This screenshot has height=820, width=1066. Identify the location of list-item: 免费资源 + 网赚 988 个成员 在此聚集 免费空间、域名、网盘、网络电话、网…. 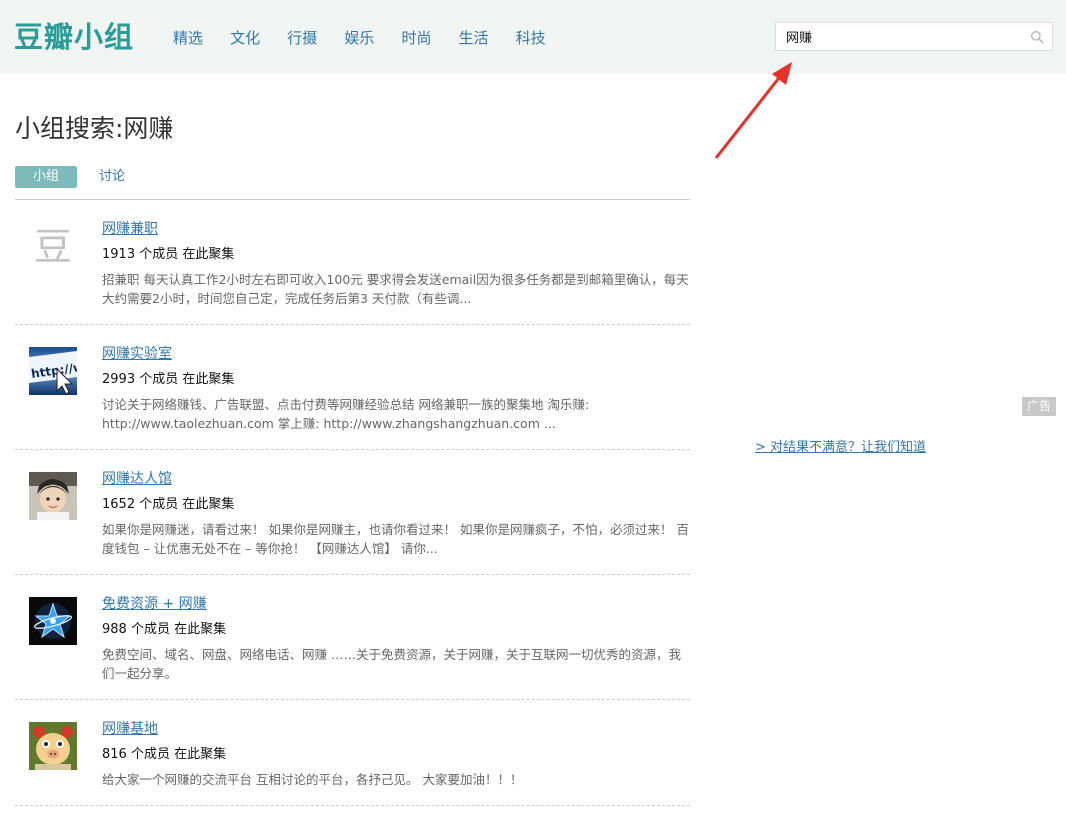
(352, 637).